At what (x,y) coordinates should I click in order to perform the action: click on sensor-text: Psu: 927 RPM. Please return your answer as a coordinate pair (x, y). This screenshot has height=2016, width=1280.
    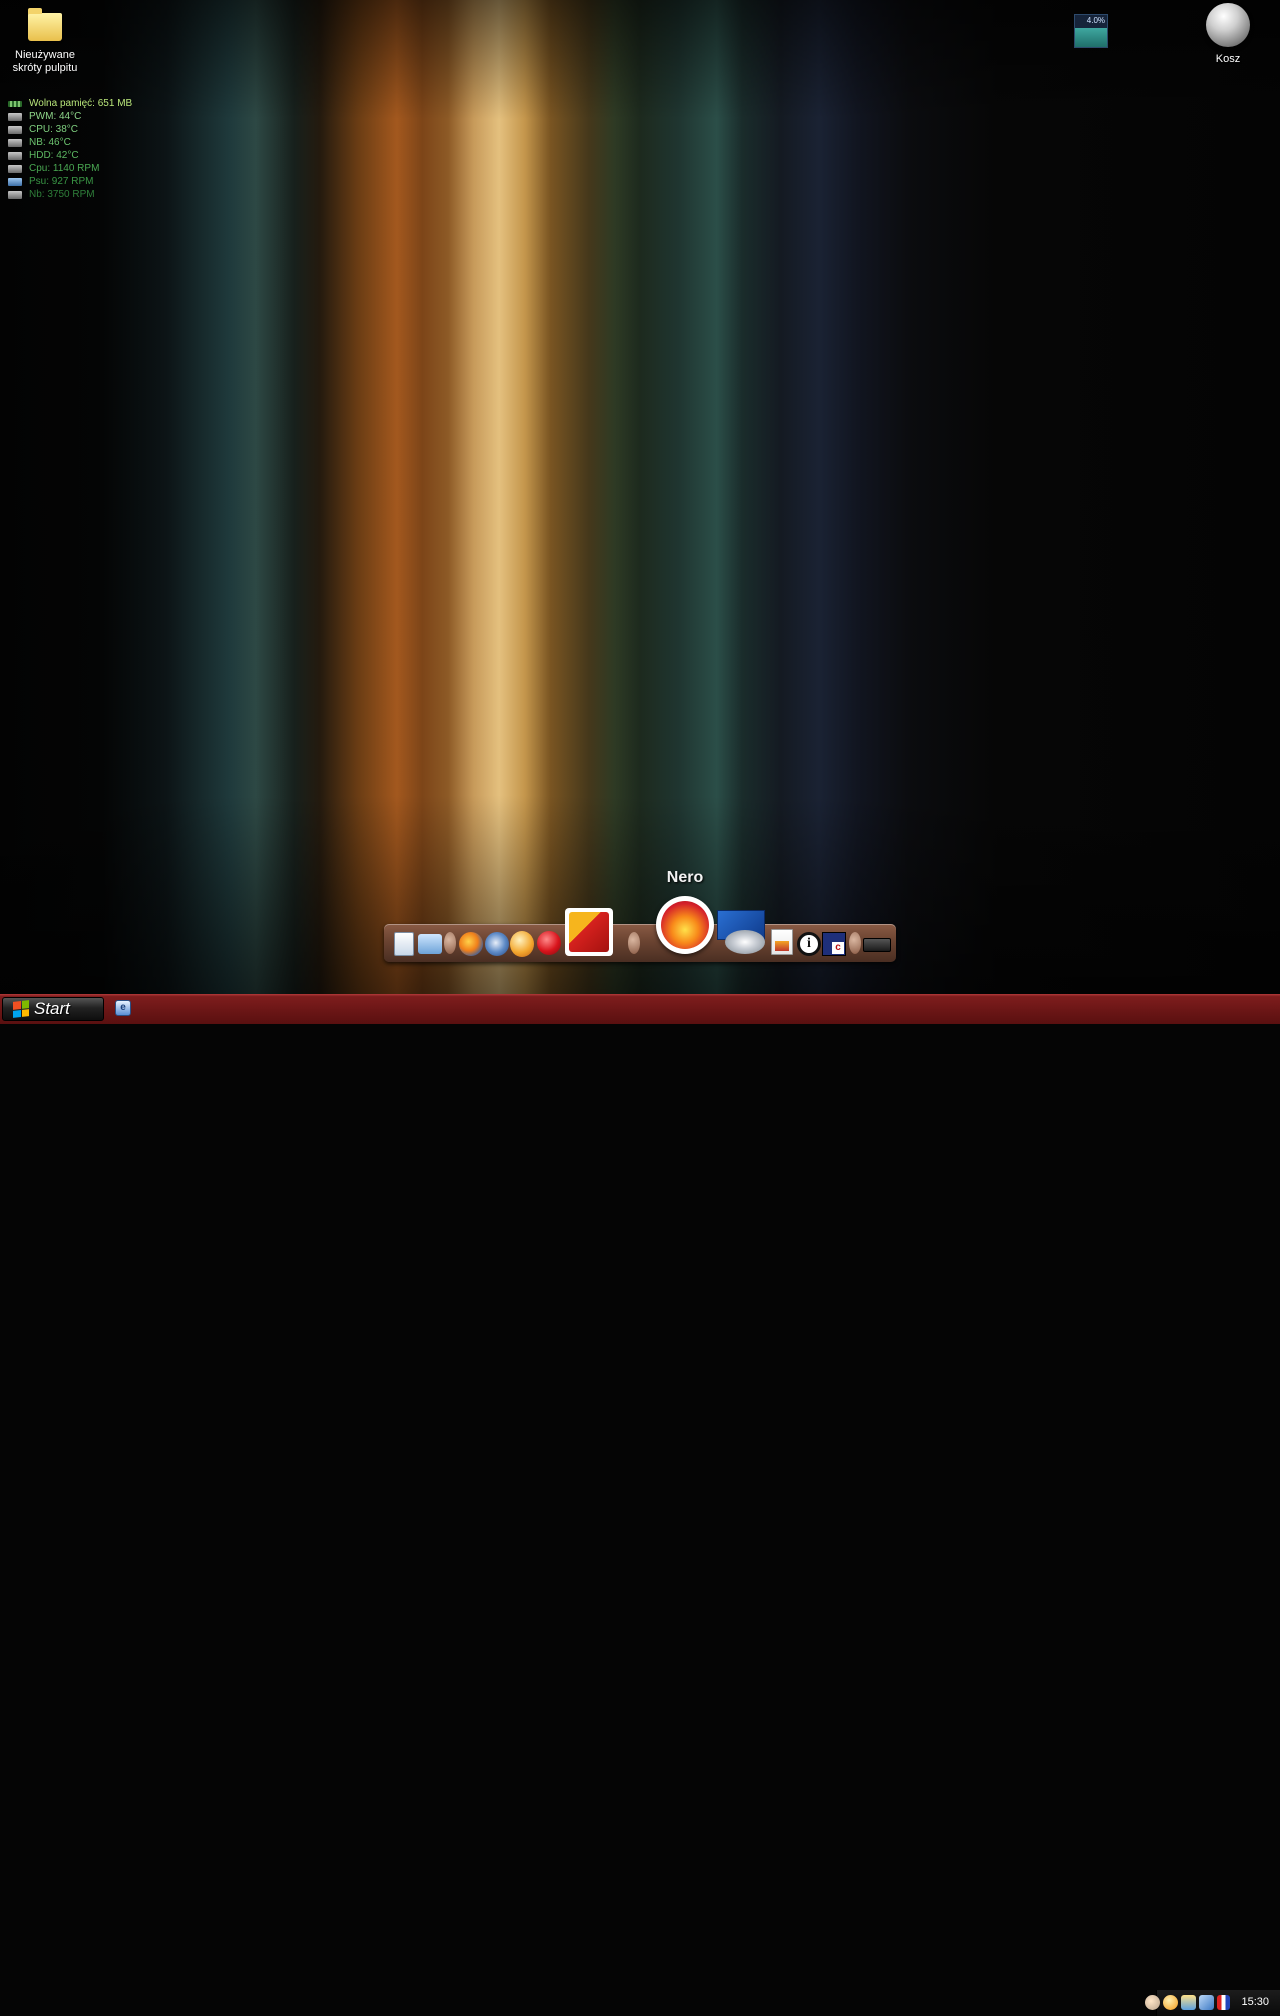
    Looking at the image, I should click on (61, 181).